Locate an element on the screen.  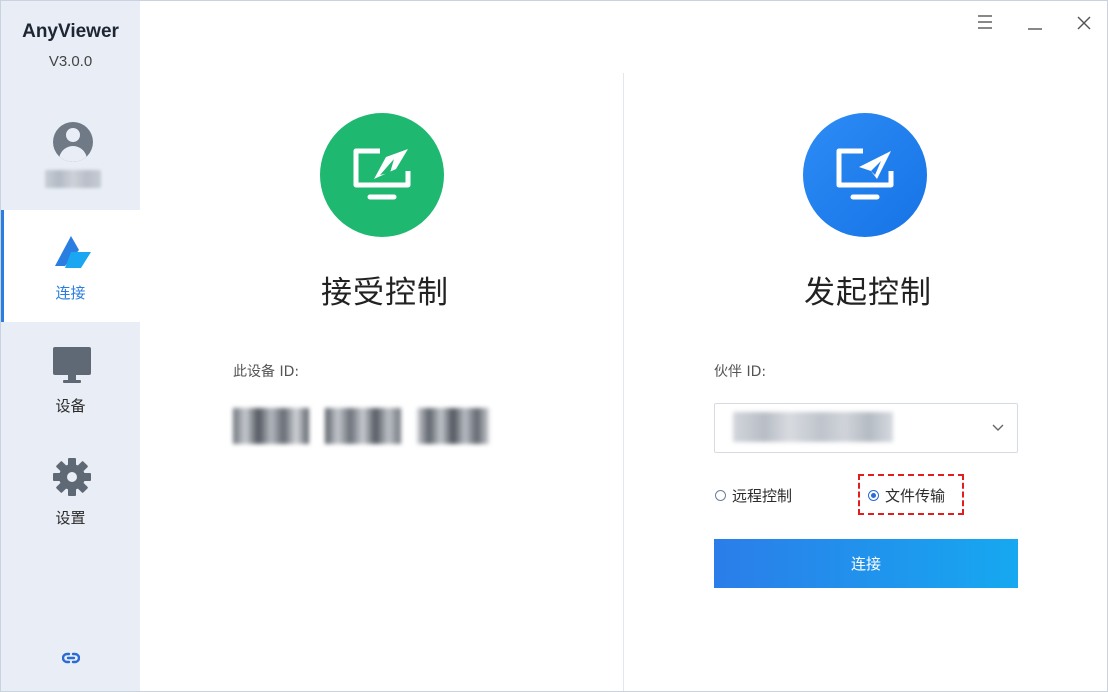
menu-icon is located at coordinates (985, 23).